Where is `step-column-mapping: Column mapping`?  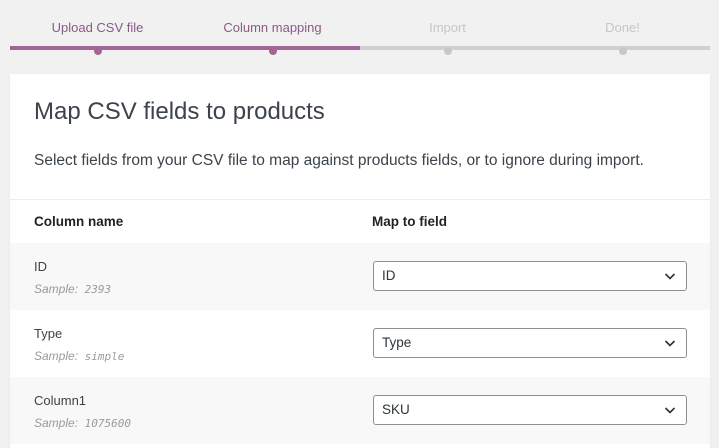 step-column-mapping: Column mapping is located at coordinates (272, 30).